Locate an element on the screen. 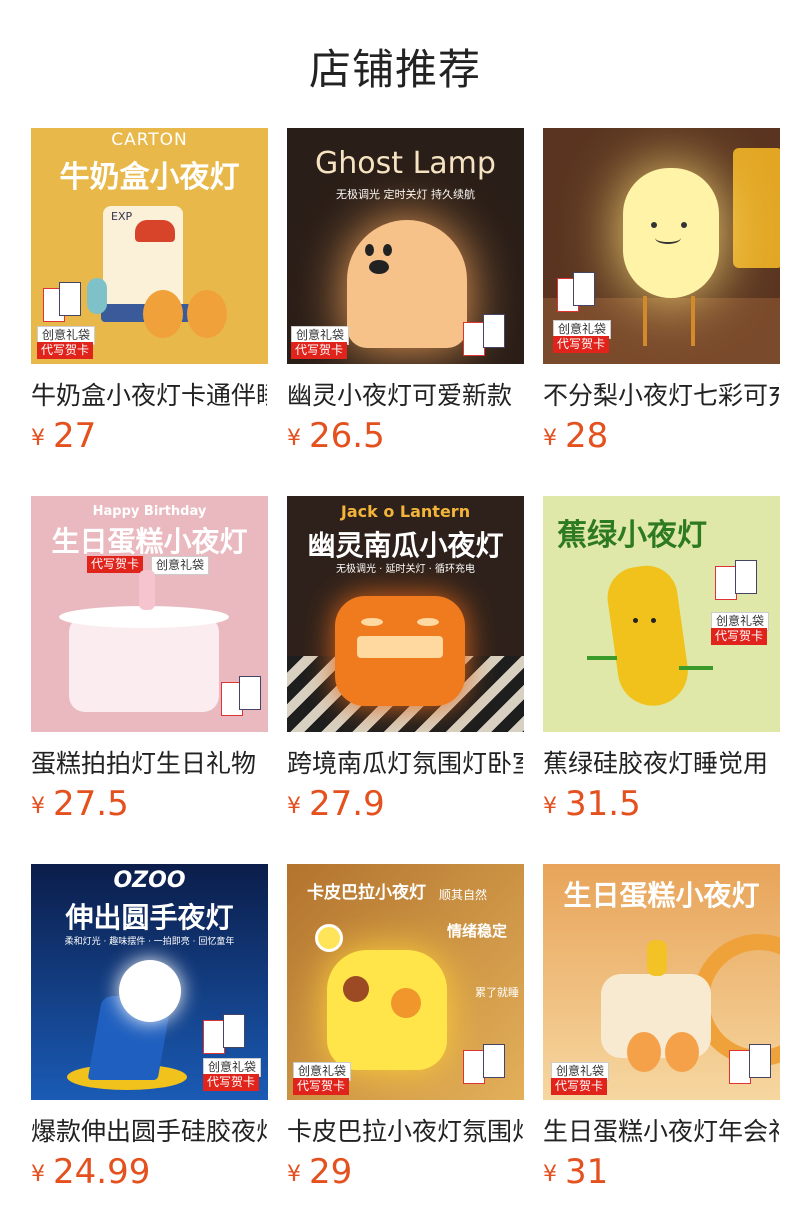  price-value: 27 is located at coordinates (75, 436).